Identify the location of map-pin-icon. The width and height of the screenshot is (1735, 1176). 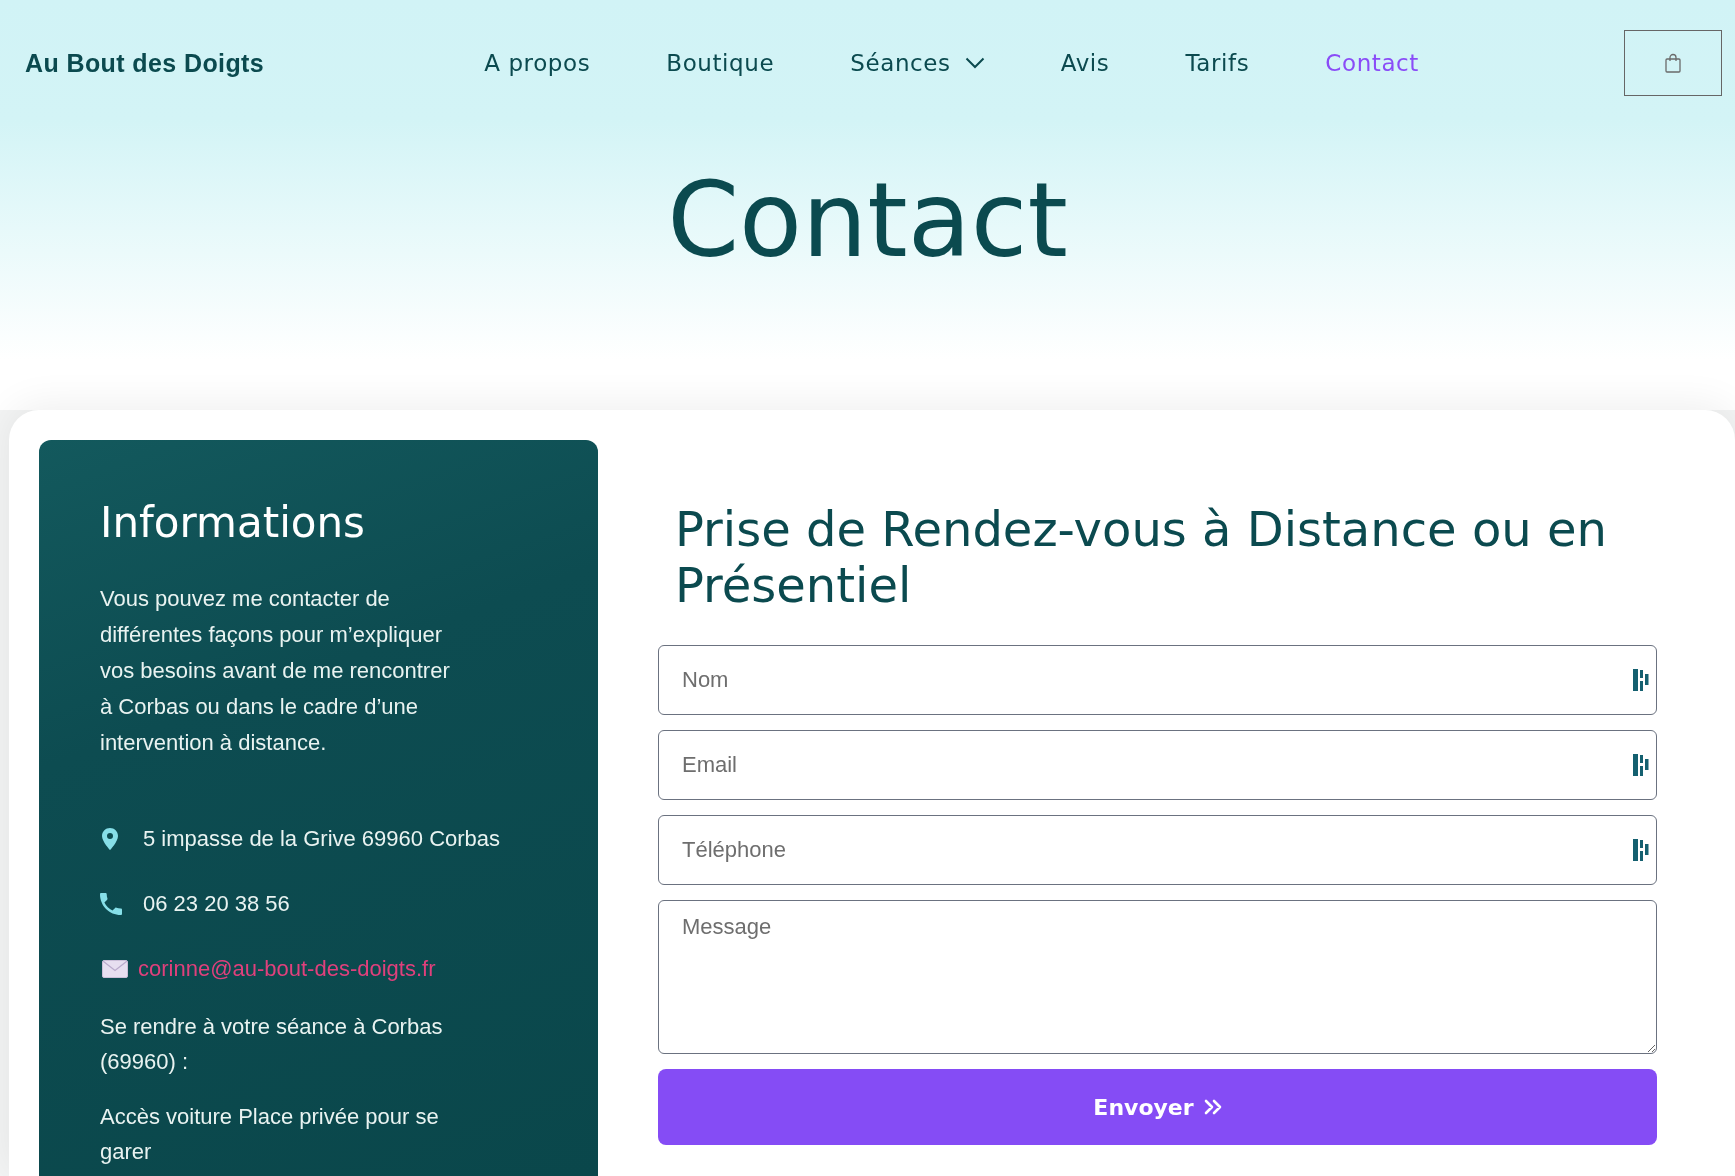
(110, 839).